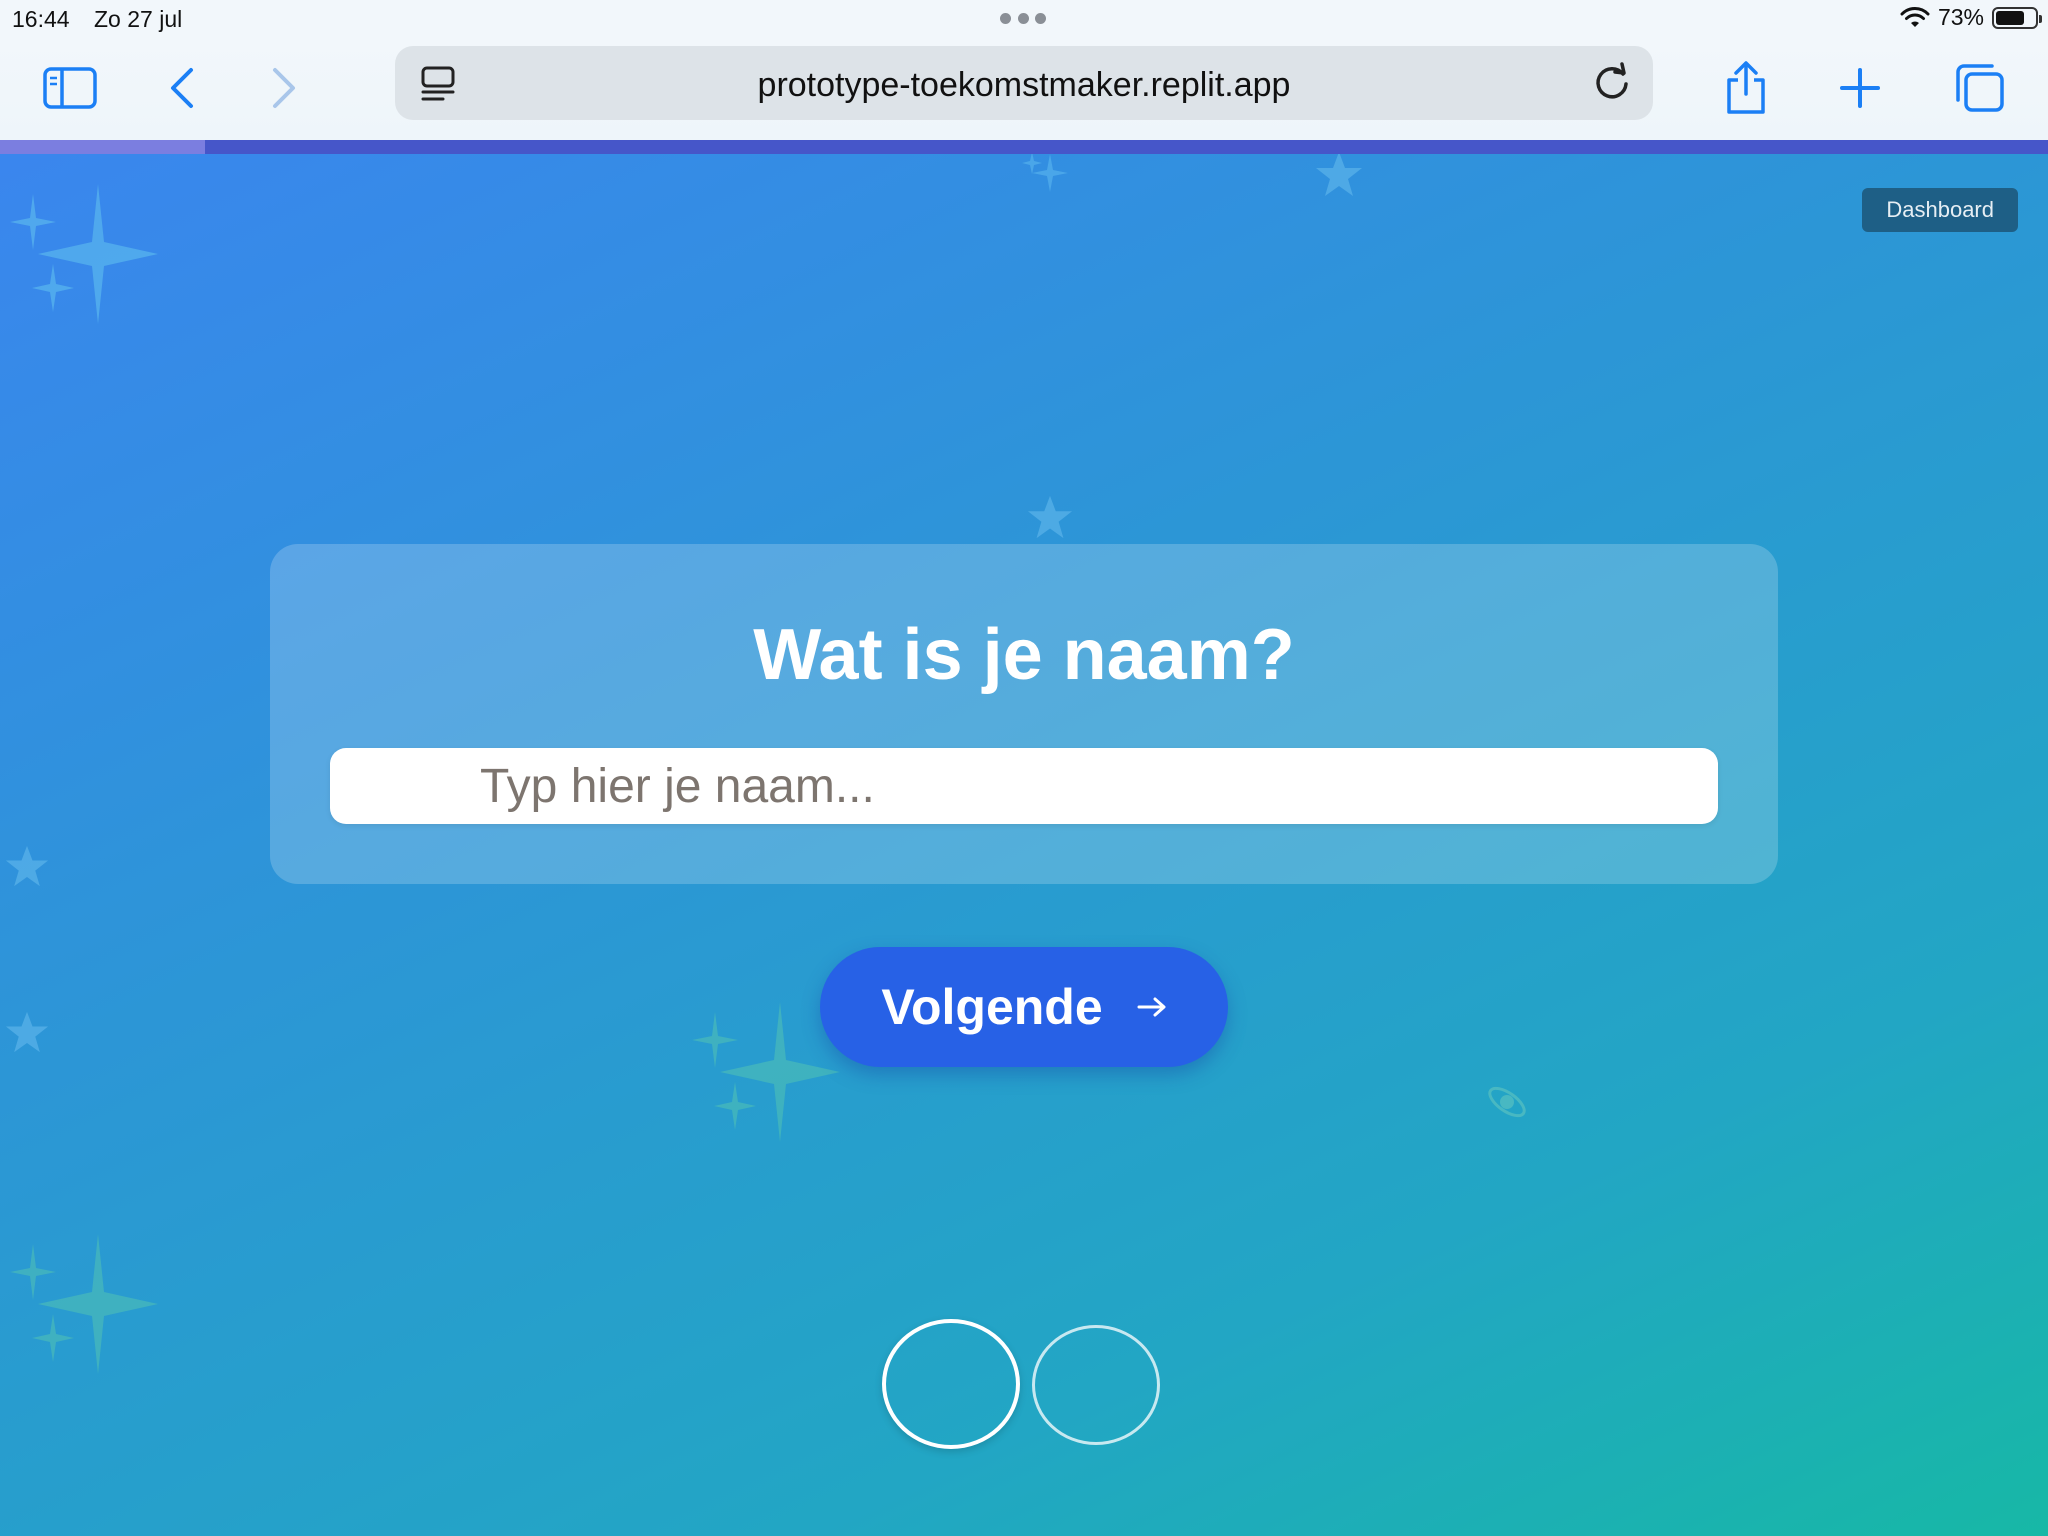  Describe the element at coordinates (284, 88) in the screenshot. I see `forward-icon` at that location.